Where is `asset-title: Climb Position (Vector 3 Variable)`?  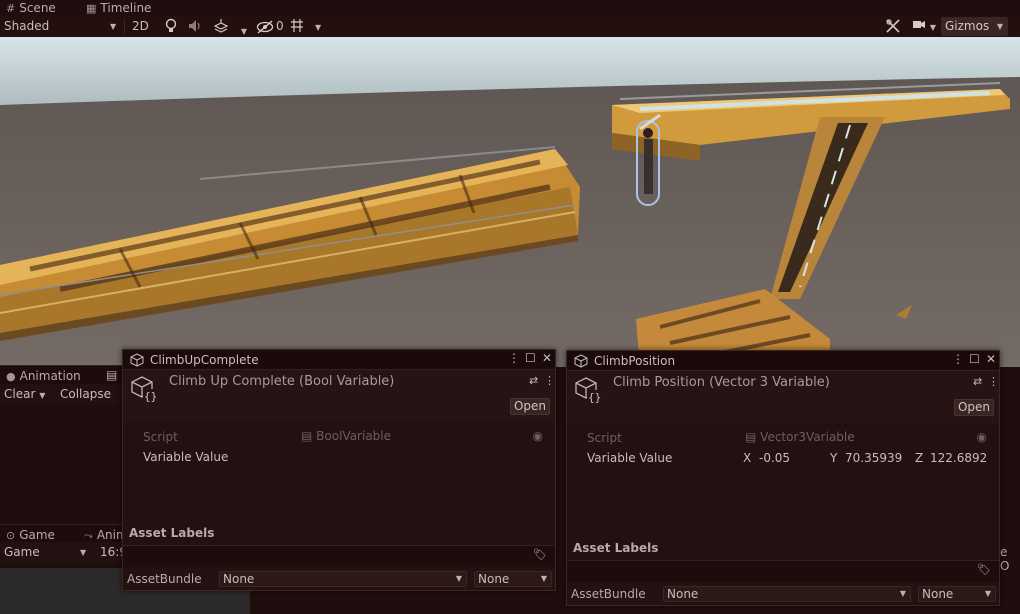
asset-title: Climb Position (Vector 3 Variable) is located at coordinates (721, 382).